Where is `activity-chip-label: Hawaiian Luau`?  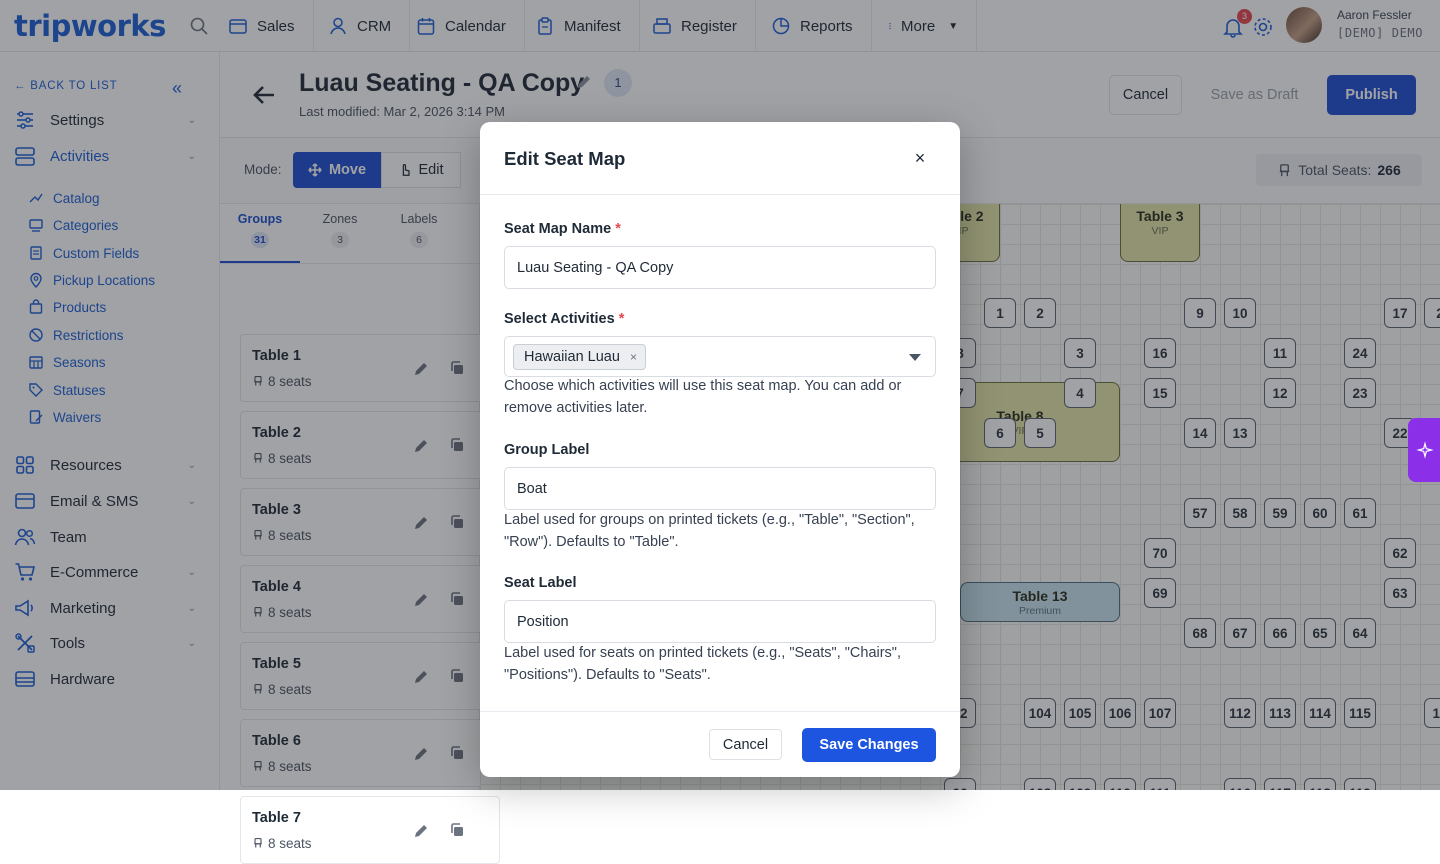
activity-chip-label: Hawaiian Luau is located at coordinates (572, 356).